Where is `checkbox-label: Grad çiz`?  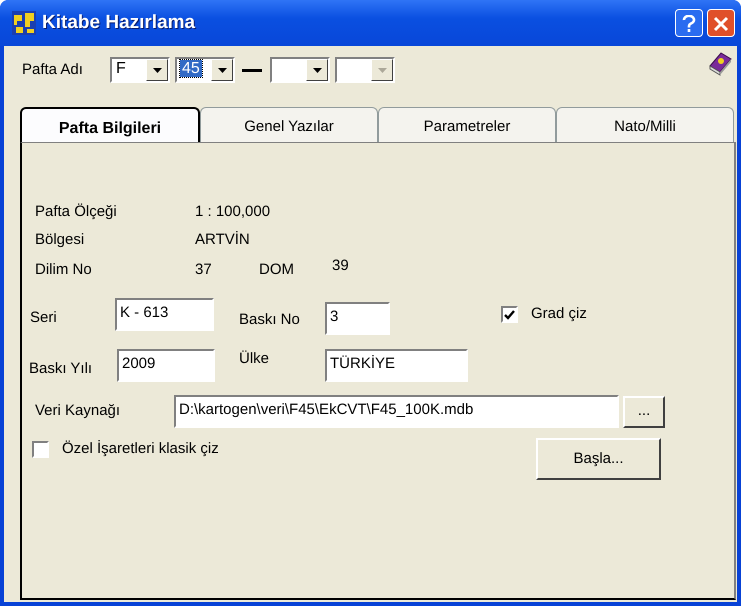 checkbox-label: Grad çiz is located at coordinates (559, 314).